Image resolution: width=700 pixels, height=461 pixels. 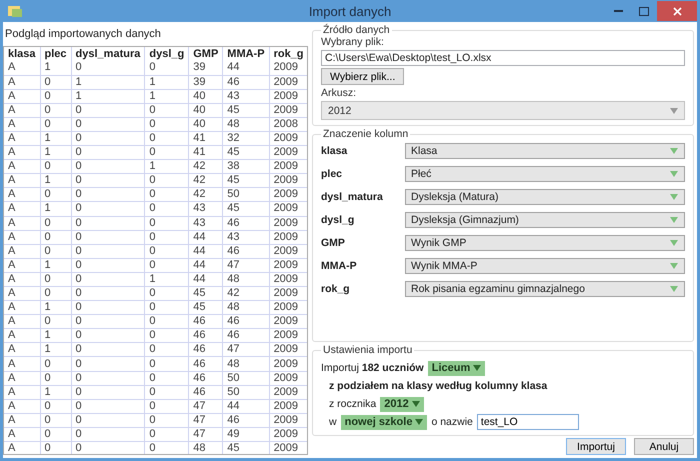 I want to click on year-label: z rocznika, so click(x=352, y=404).